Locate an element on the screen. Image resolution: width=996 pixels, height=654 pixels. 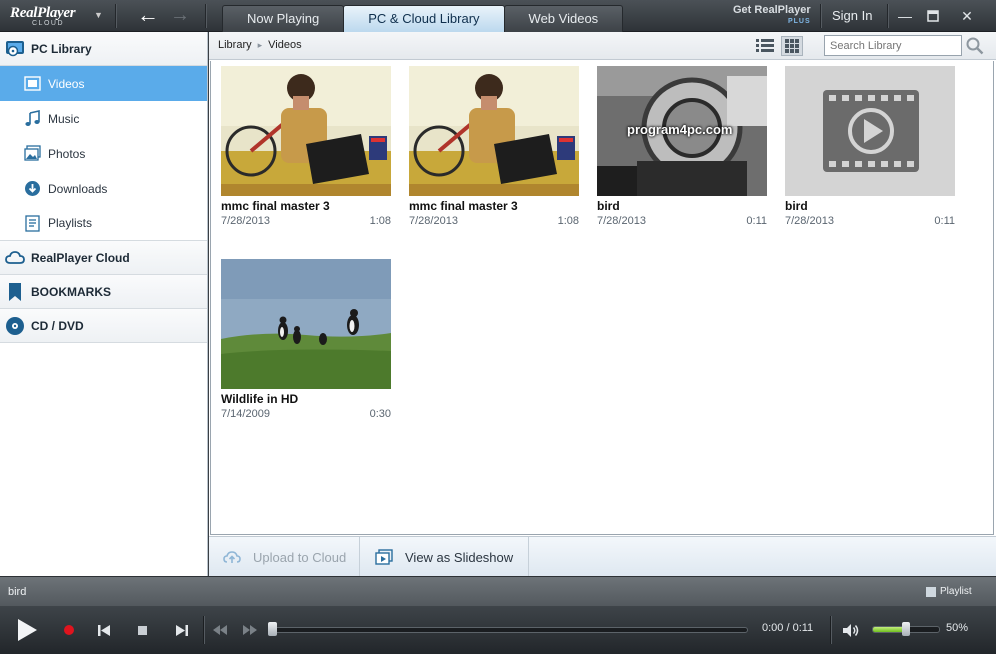
seek-bar is located at coordinates (509, 630).